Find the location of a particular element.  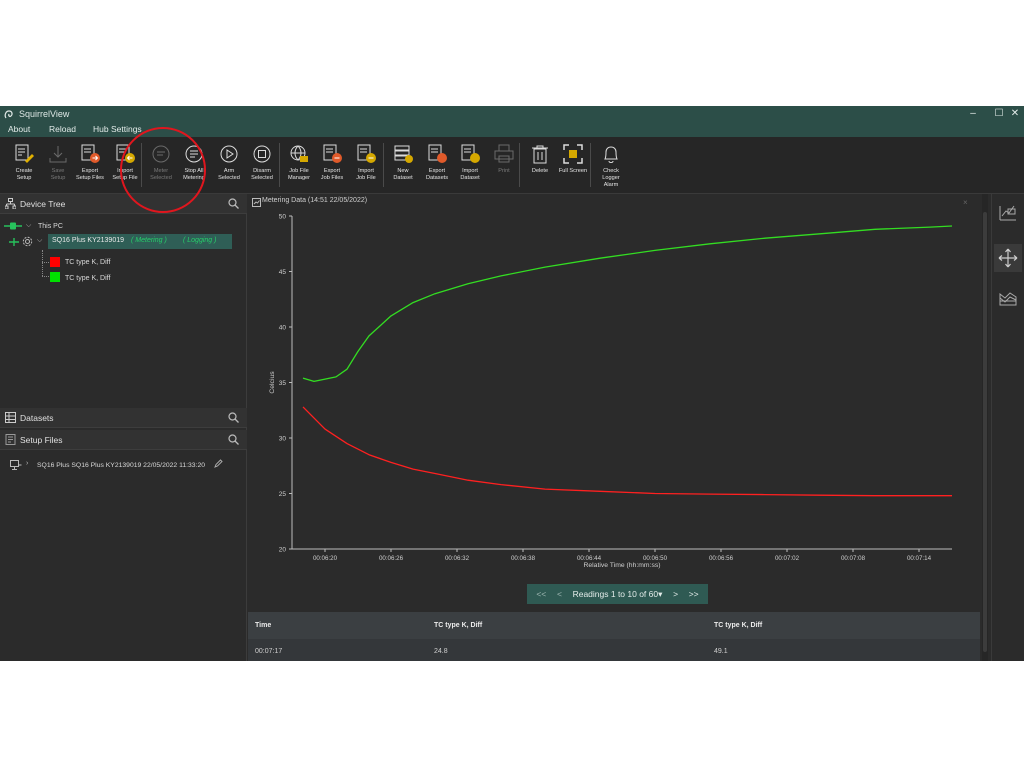

readings-pager: << < Readings 1 to 10 of 60 ▾ > >> is located at coordinates (617, 594).